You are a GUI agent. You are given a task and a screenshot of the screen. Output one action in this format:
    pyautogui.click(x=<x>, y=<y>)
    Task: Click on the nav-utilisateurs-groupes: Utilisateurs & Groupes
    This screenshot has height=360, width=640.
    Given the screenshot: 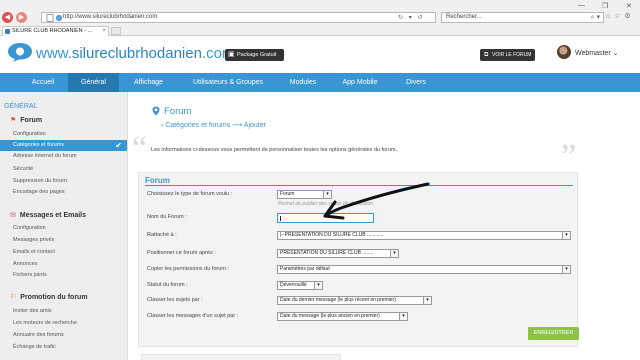 What is the action you would take?
    pyautogui.click(x=228, y=82)
    